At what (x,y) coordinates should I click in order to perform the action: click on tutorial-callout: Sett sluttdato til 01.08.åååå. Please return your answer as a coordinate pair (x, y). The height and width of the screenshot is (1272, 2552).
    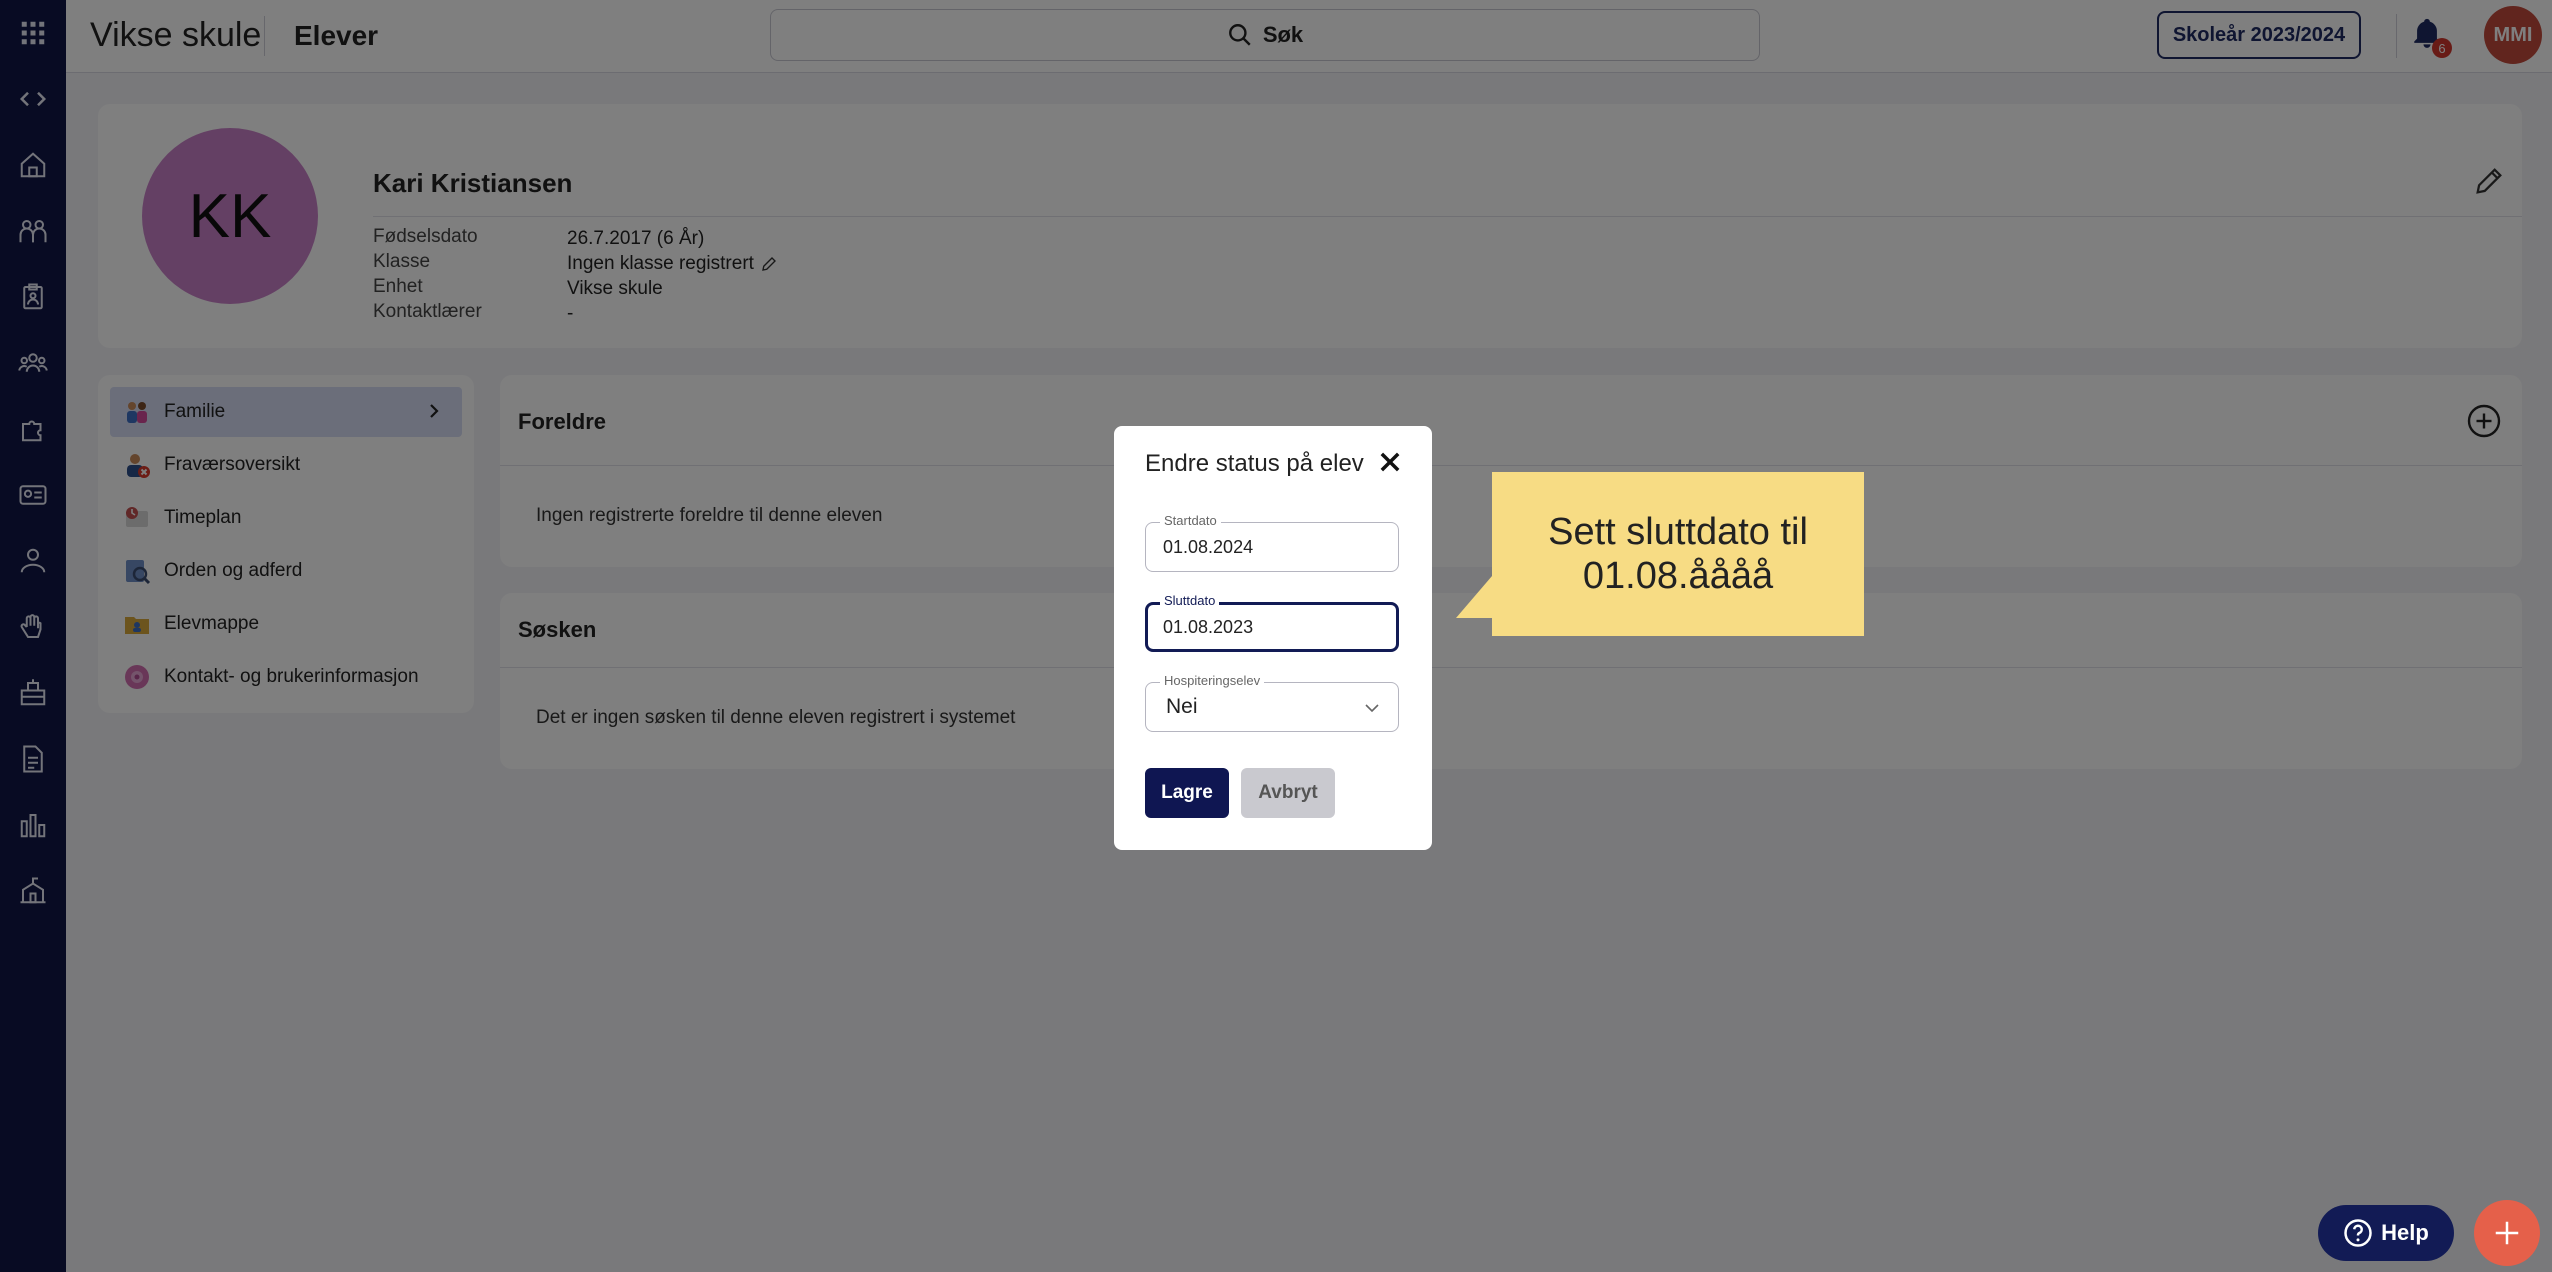
    Looking at the image, I should click on (1678, 554).